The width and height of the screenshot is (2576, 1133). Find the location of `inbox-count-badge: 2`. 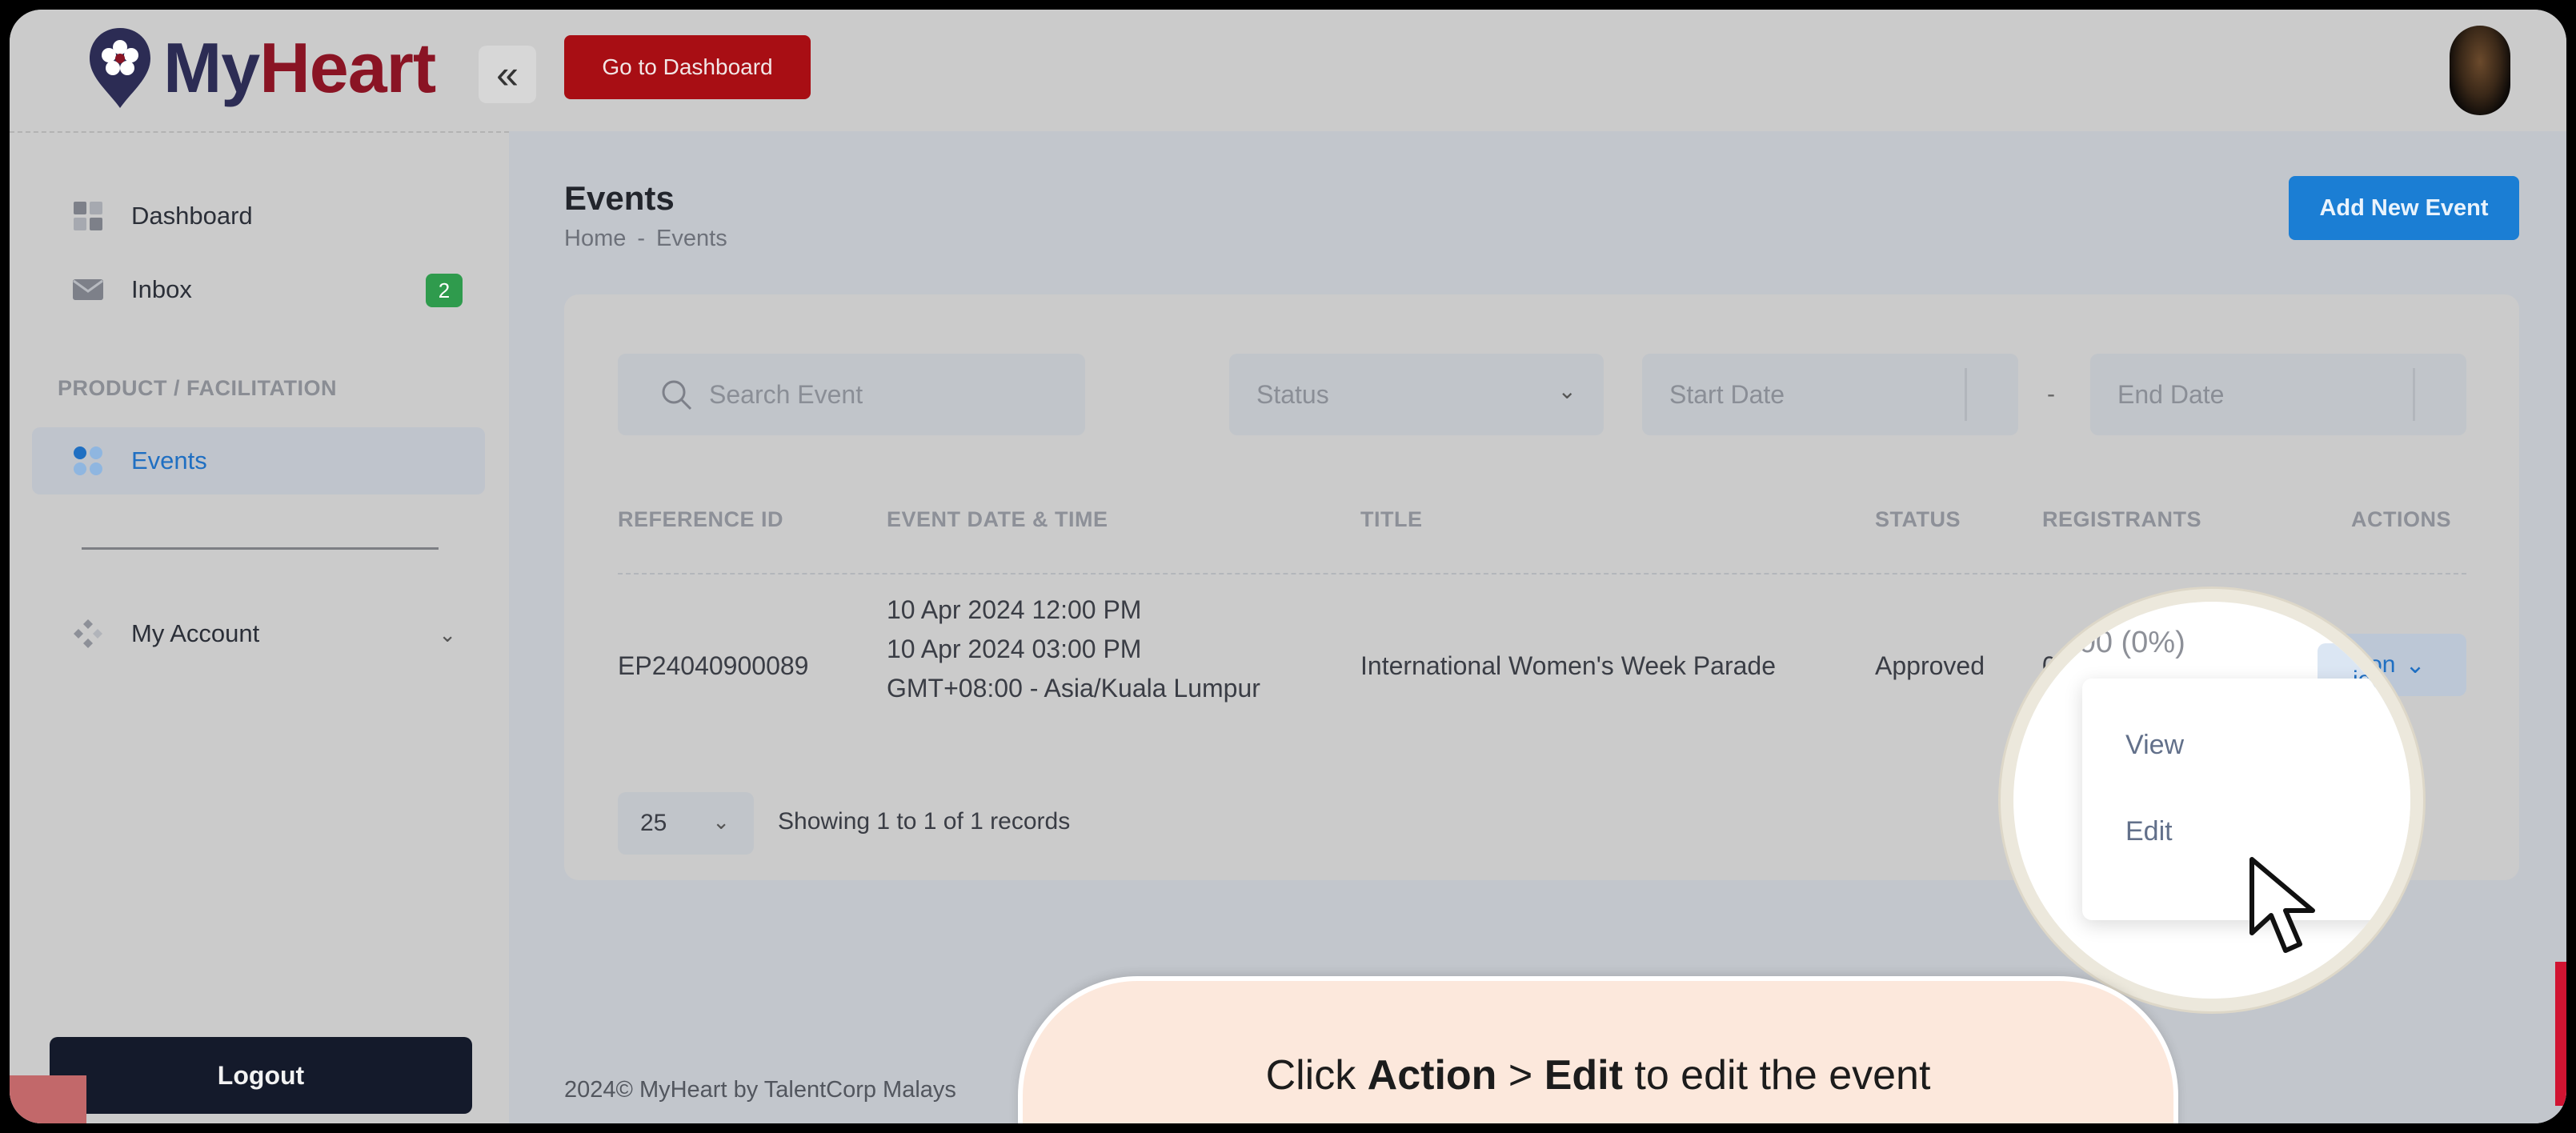

inbox-count-badge: 2 is located at coordinates (444, 290).